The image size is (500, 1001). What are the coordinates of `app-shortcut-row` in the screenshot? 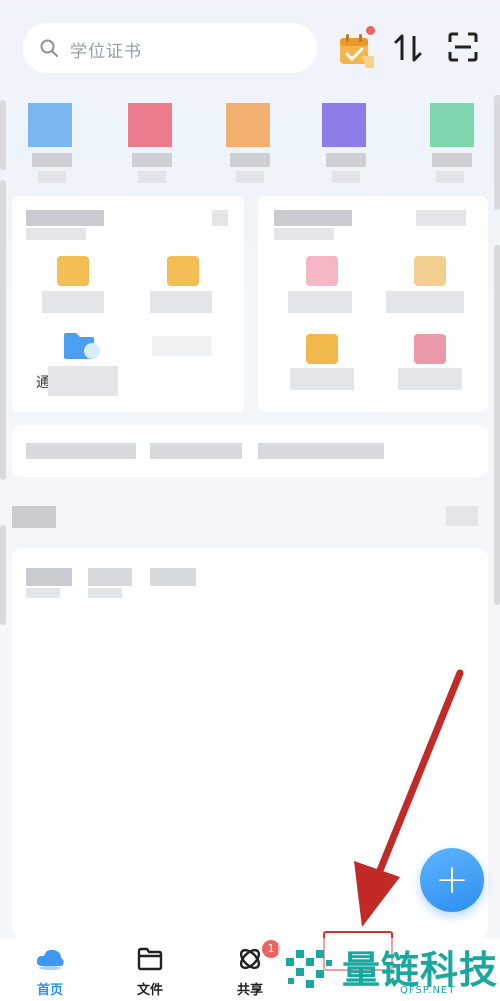 It's located at (250, 142).